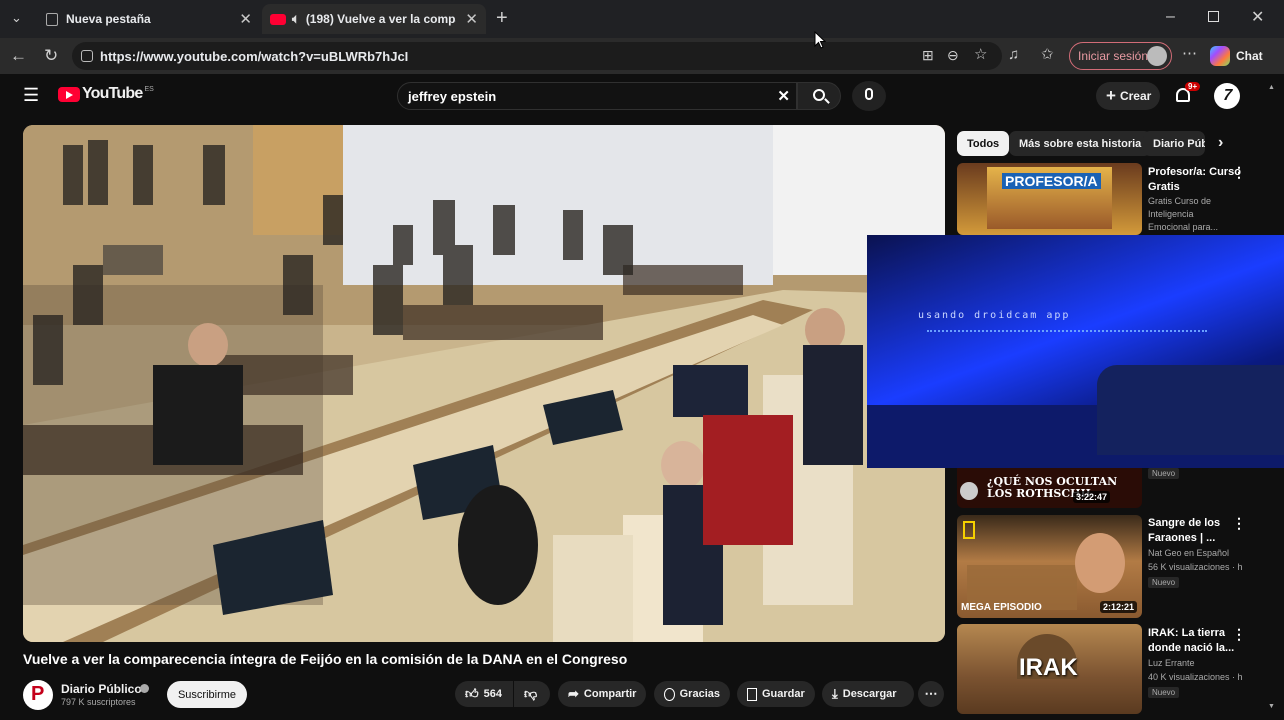 The height and width of the screenshot is (720, 1284). Describe the element at coordinates (597, 96) in the screenshot. I see `search-input: jeffrey epstein ✕` at that location.